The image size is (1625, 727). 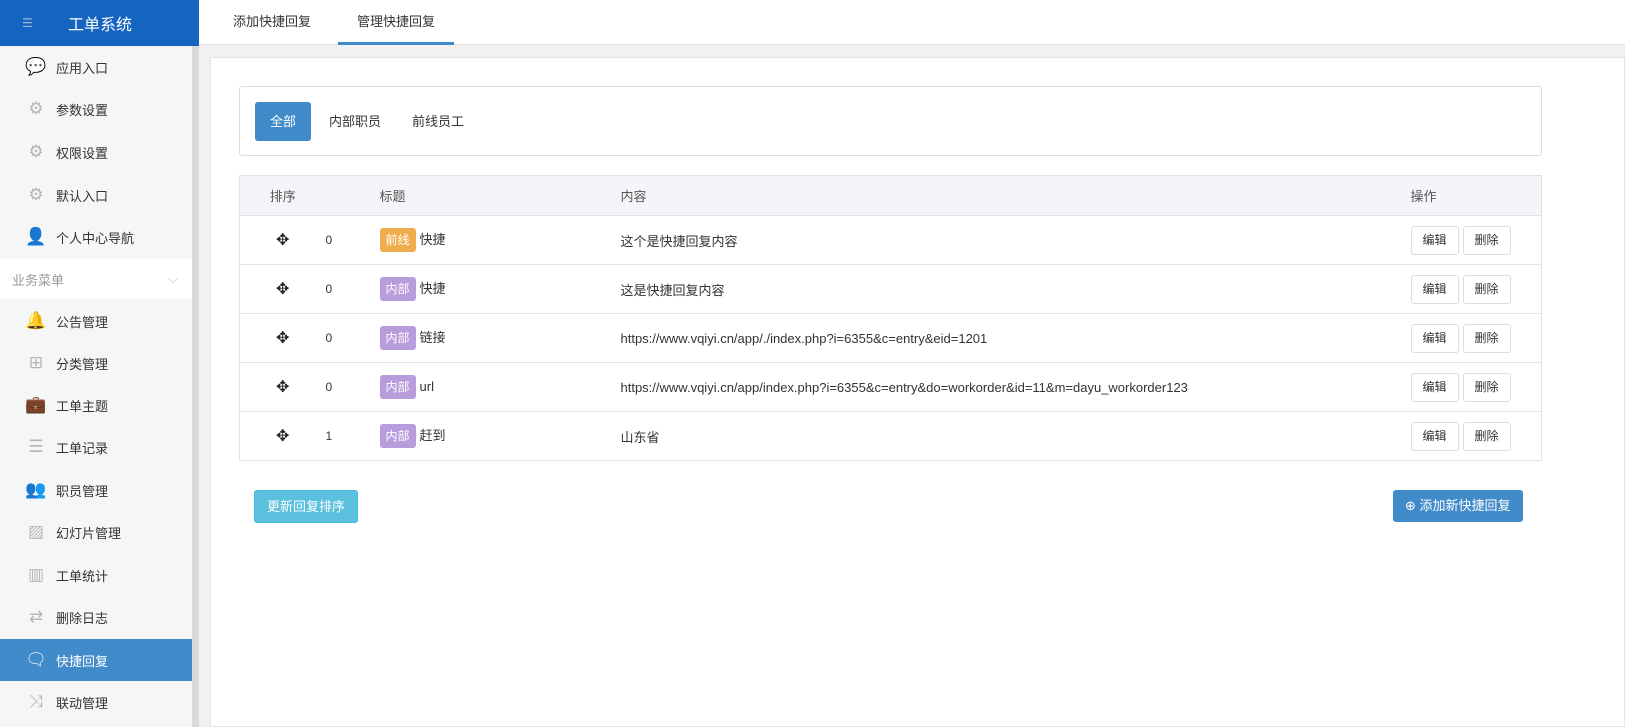 I want to click on sidebar-item: 👤 个人中心导航, so click(x=96, y=237).